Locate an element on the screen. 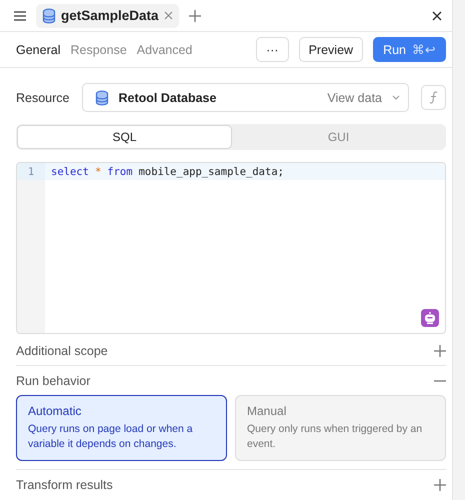  run-option-card: Automatic Query runs on page load or when a variable it depends on changes. is located at coordinates (121, 428).